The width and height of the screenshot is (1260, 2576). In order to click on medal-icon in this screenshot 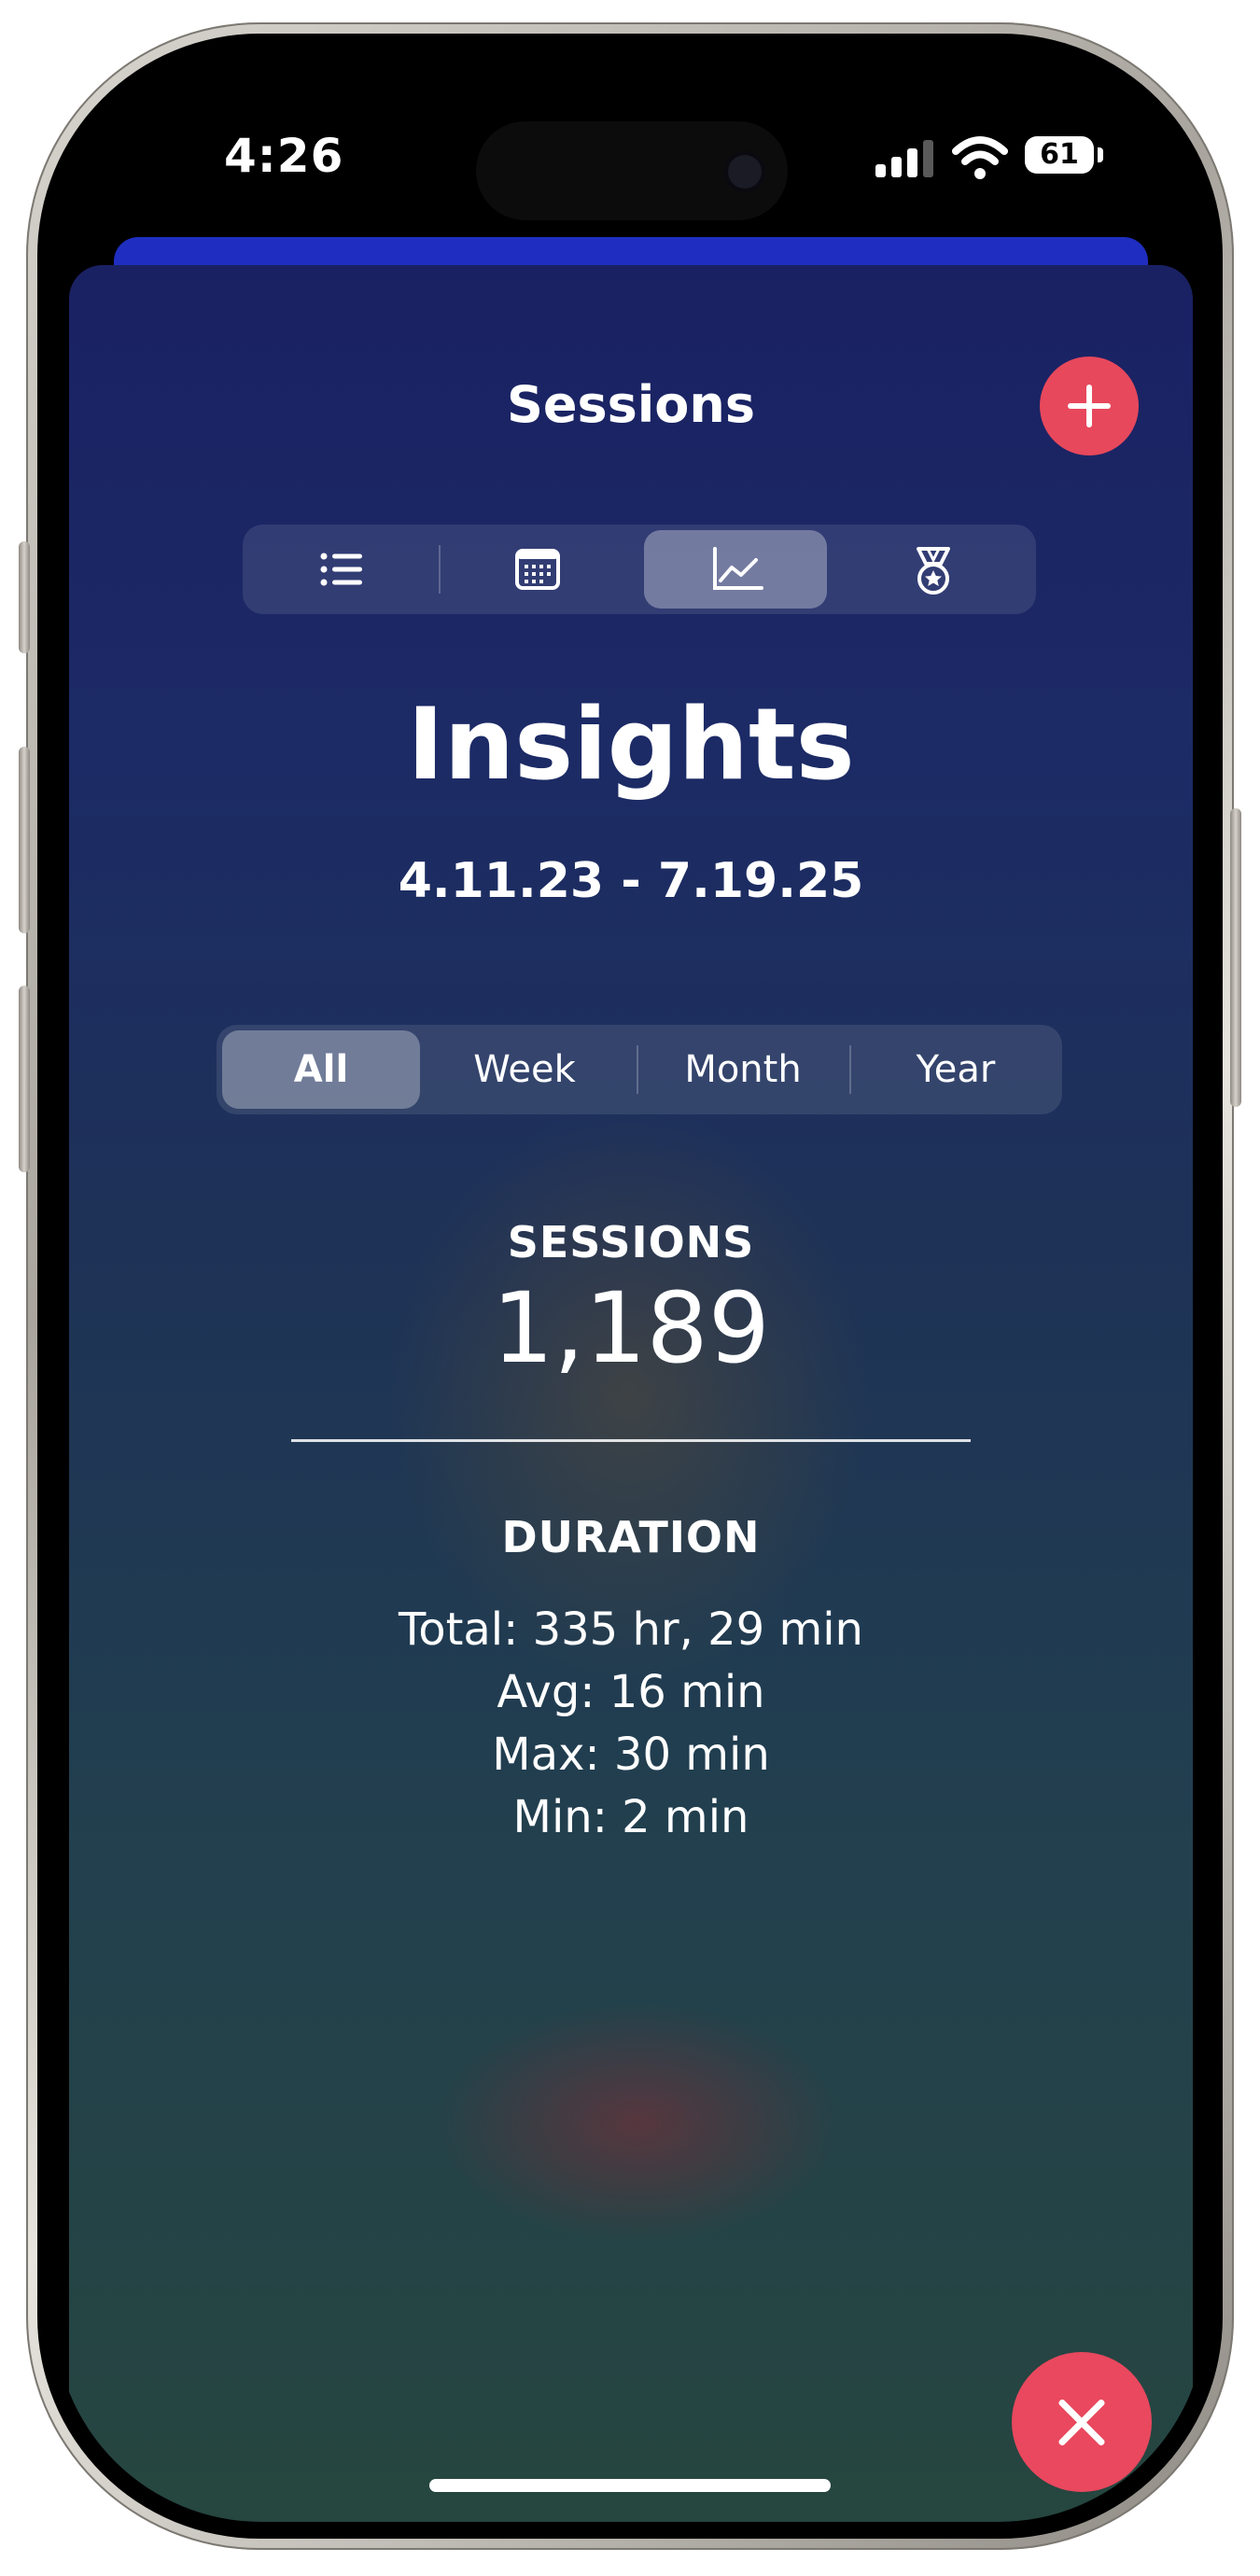, I will do `click(933, 571)`.